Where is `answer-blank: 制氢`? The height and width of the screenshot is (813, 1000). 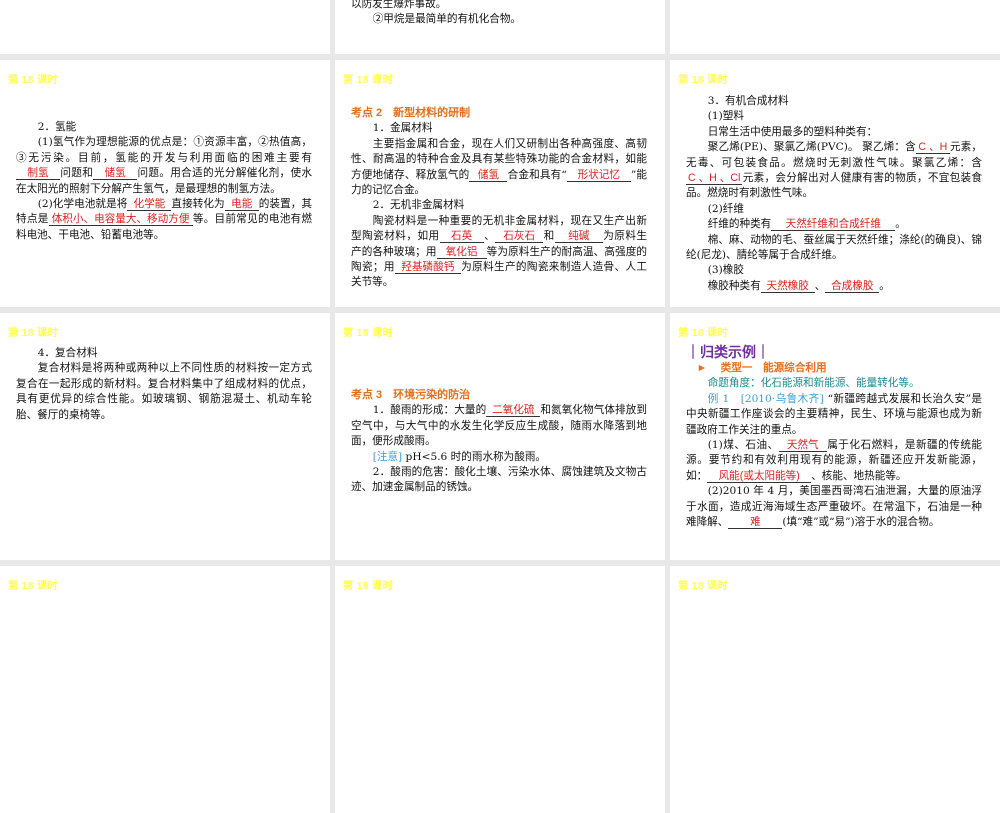
answer-blank: 制氢 is located at coordinates (38, 174).